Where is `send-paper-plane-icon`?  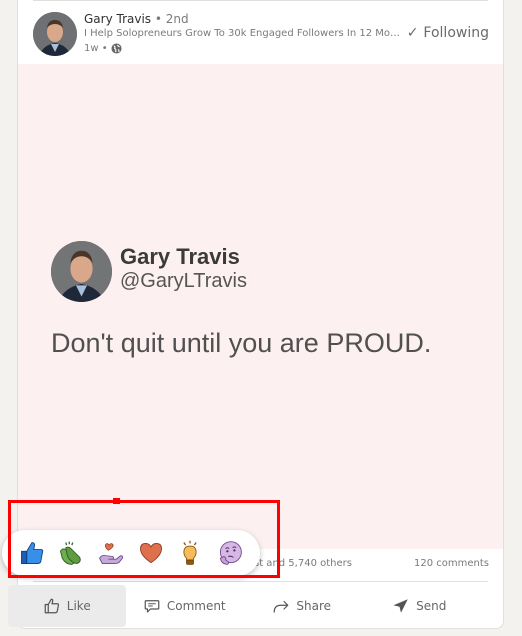
send-paper-plane-icon is located at coordinates (400, 606).